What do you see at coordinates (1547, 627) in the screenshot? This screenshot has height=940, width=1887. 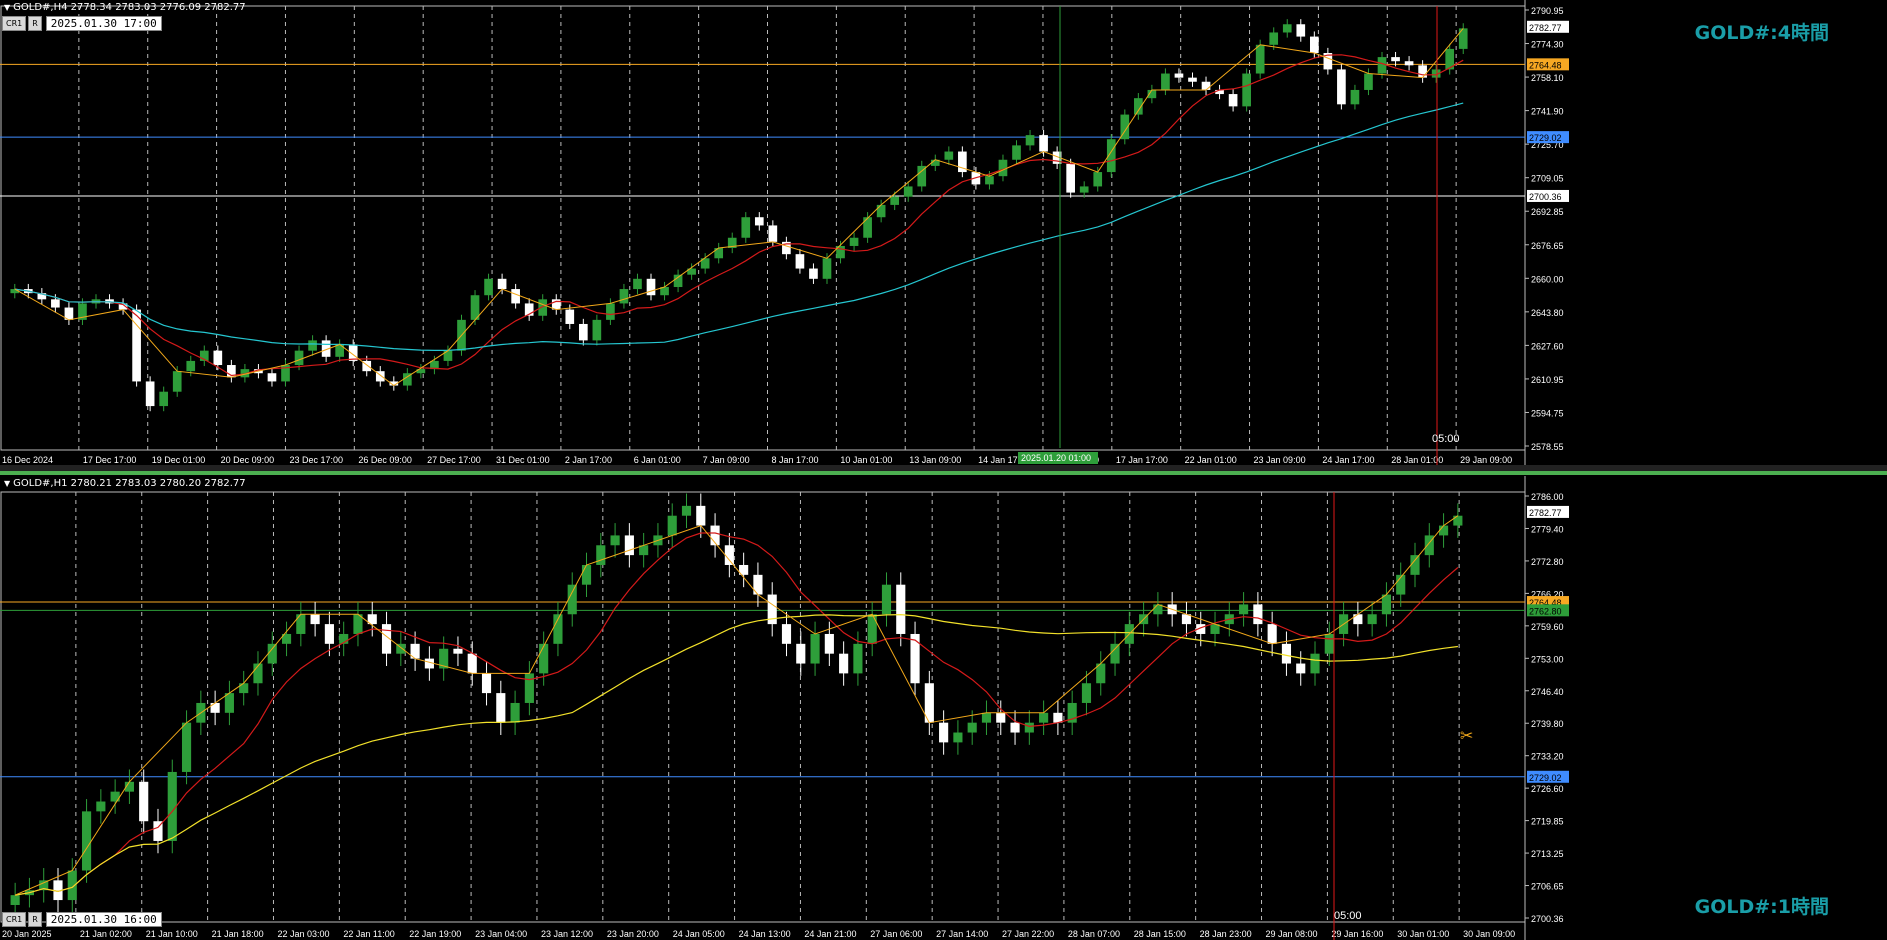 I see `price-axis-label: 2759.60` at bounding box center [1547, 627].